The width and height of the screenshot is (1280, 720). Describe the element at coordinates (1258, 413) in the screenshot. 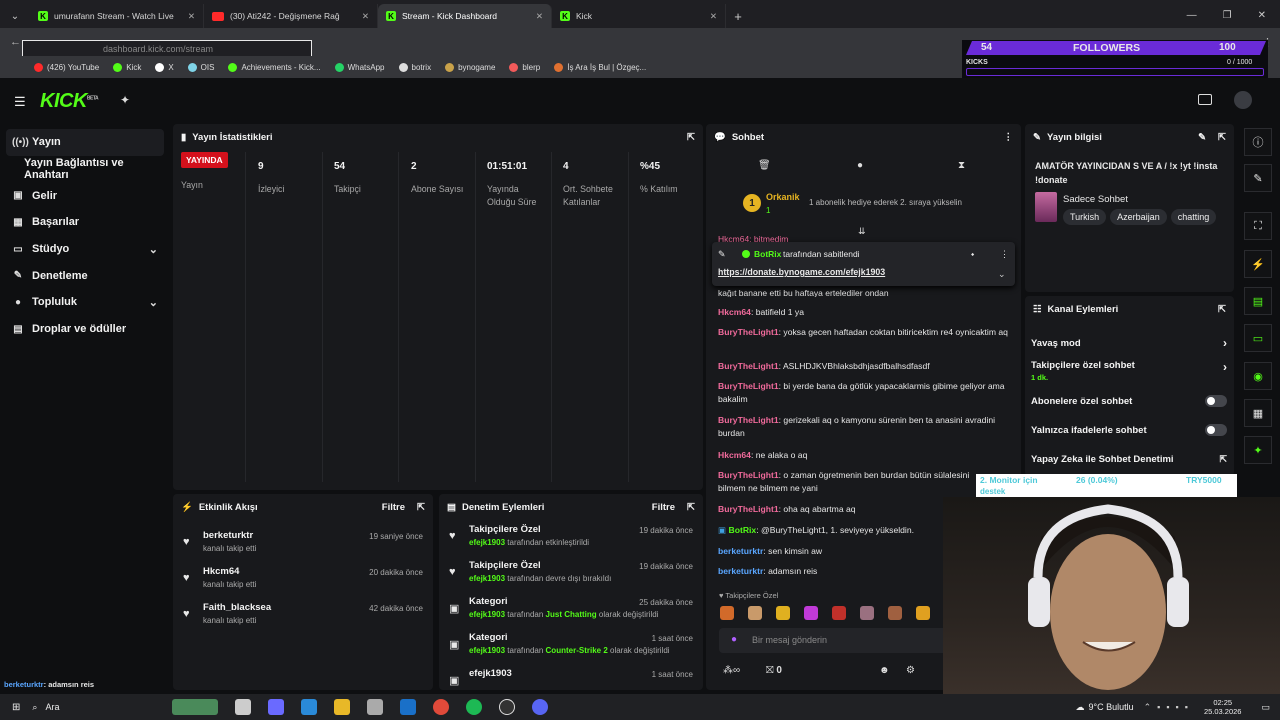

I see `layout-icon: ▦` at that location.